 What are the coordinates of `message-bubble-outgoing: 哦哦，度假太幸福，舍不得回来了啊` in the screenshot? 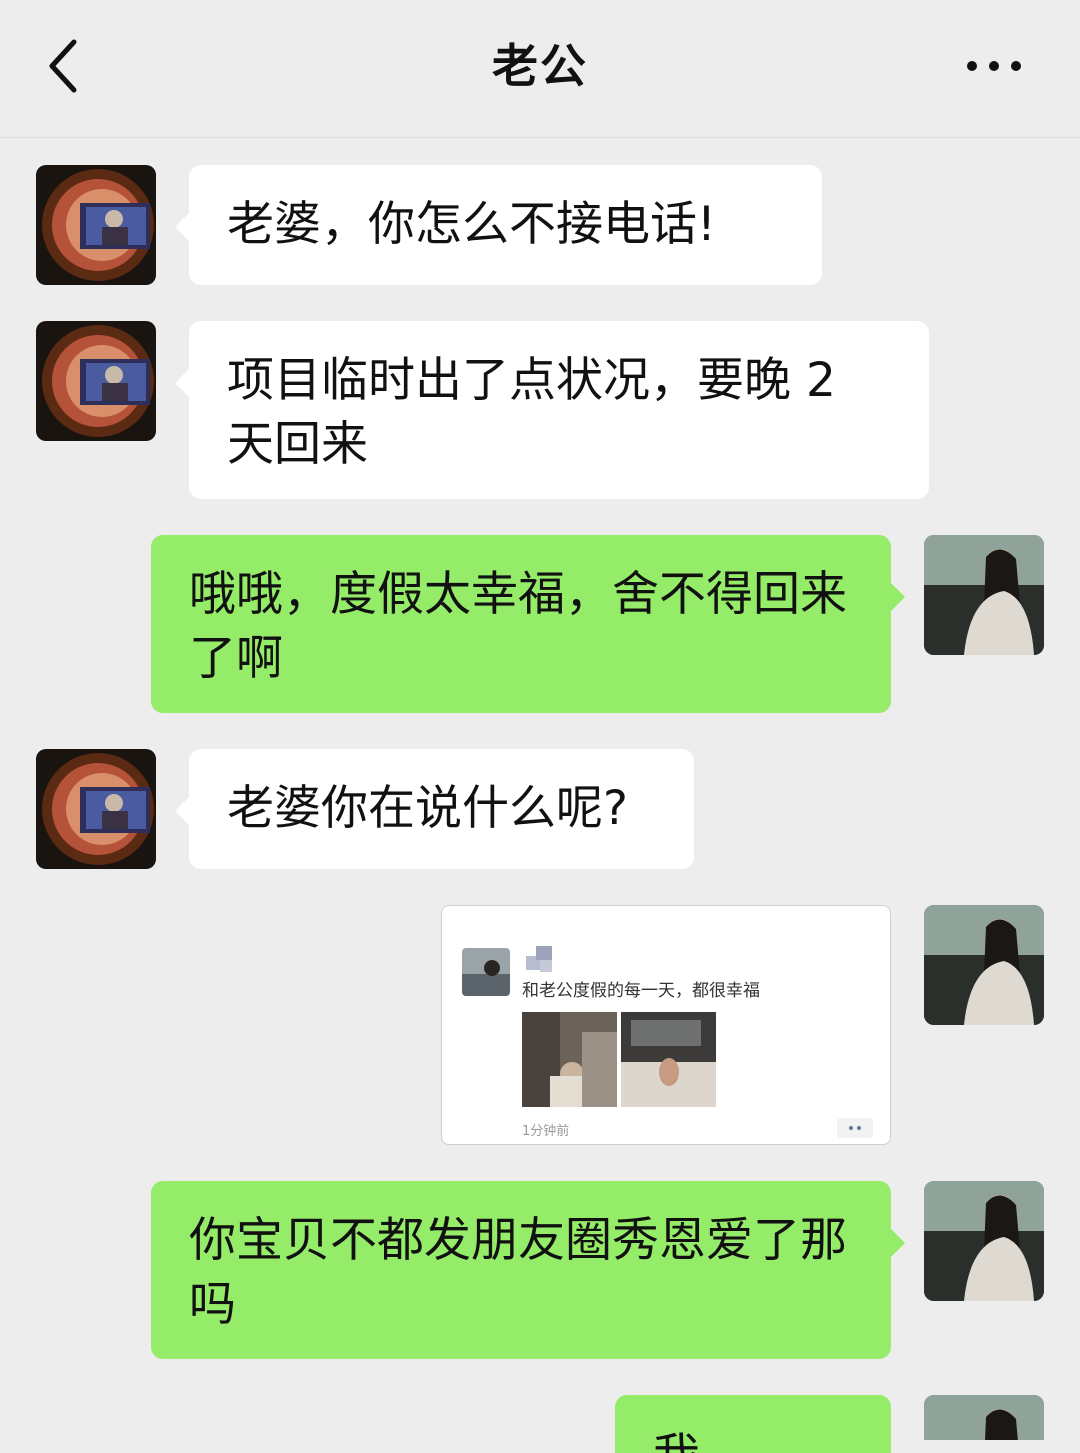 It's located at (528, 624).